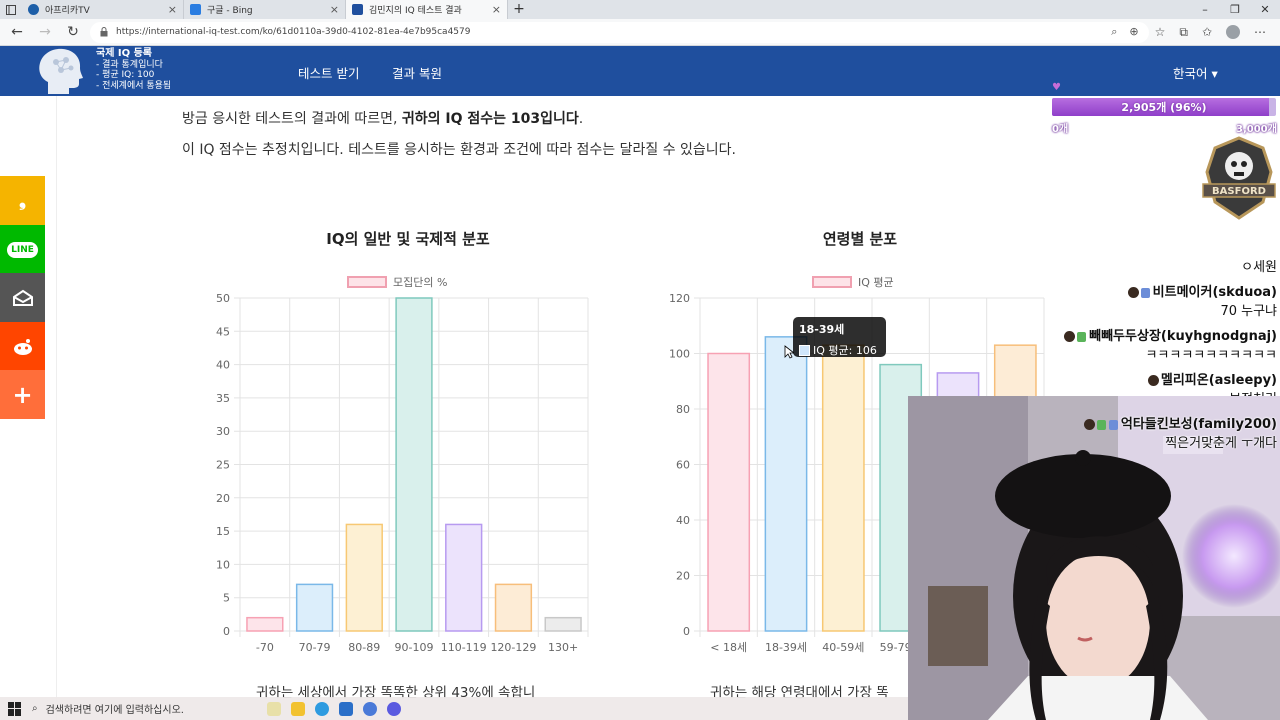  Describe the element at coordinates (454, 708) in the screenshot. I see `windows-taskbar: ⌕ 검색하려면 여기에 입력하십시오.` at that location.